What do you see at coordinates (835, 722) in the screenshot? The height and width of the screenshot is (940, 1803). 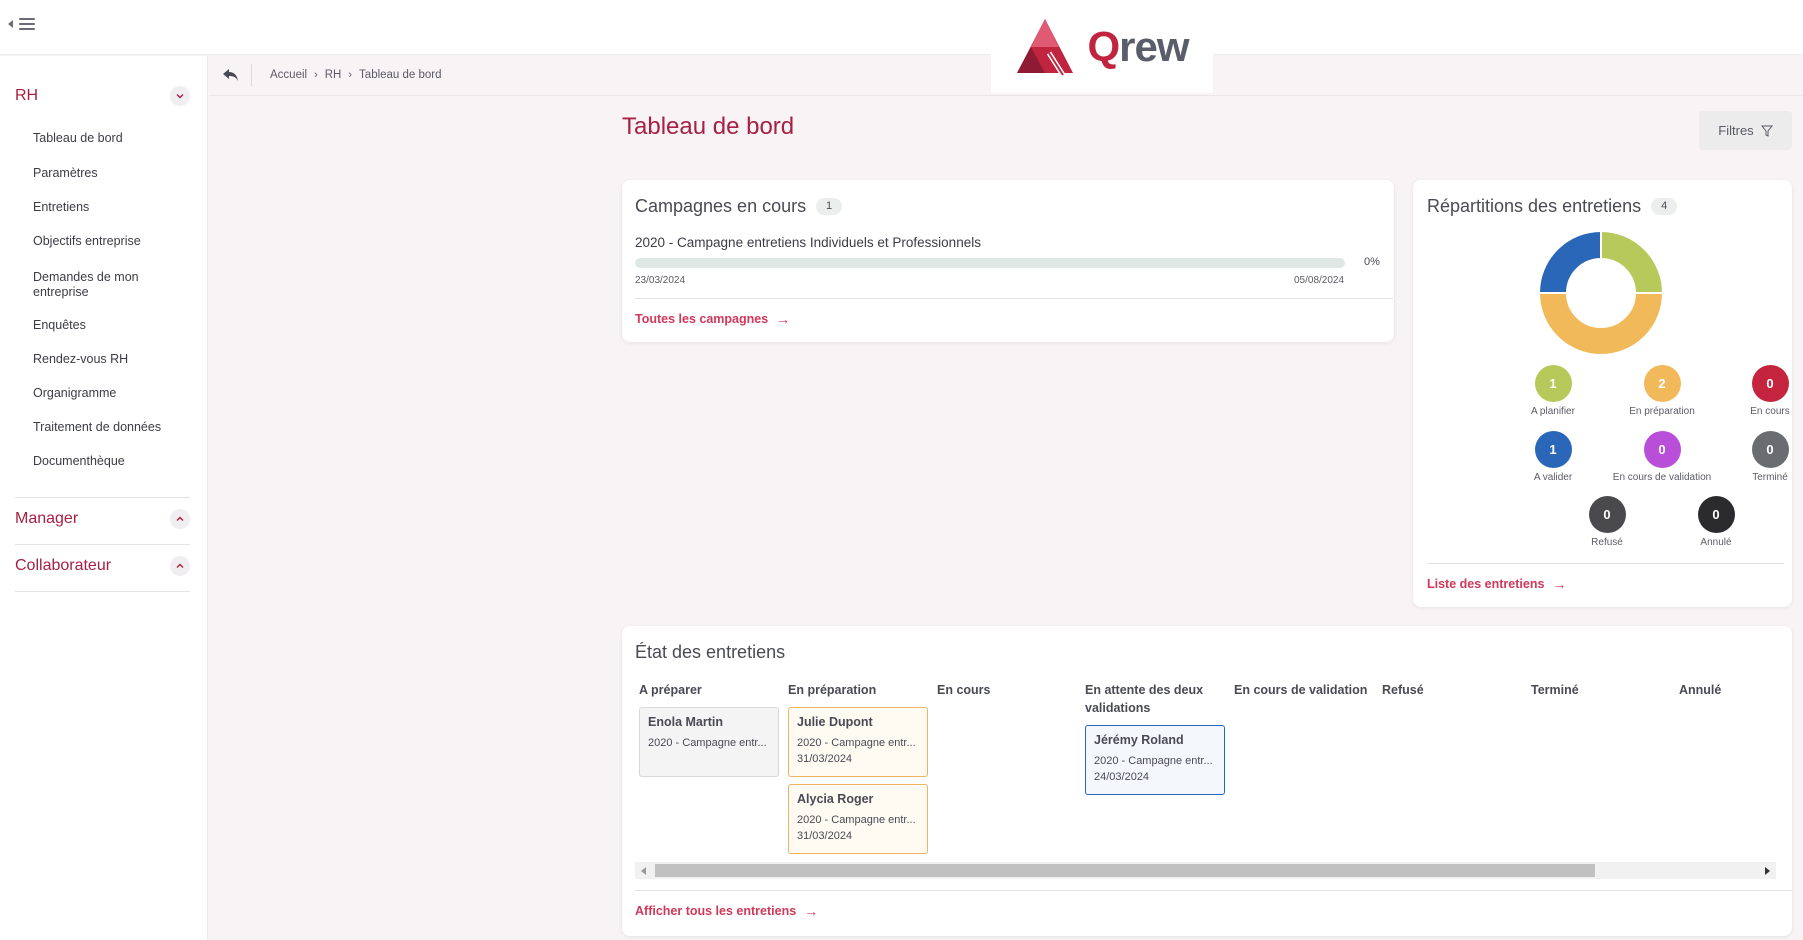 I see `interview-card-name: Julie Dupont` at bounding box center [835, 722].